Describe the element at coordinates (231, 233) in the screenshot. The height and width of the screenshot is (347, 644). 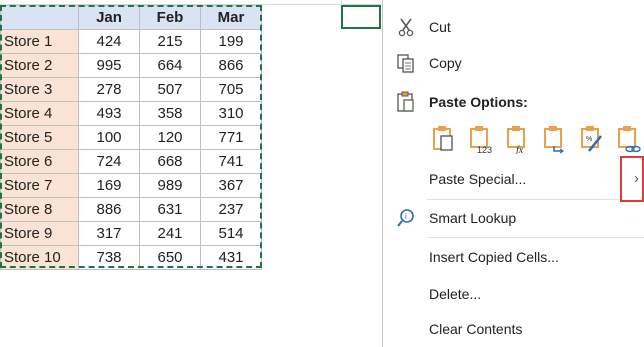
I see `value-cell: 514` at that location.